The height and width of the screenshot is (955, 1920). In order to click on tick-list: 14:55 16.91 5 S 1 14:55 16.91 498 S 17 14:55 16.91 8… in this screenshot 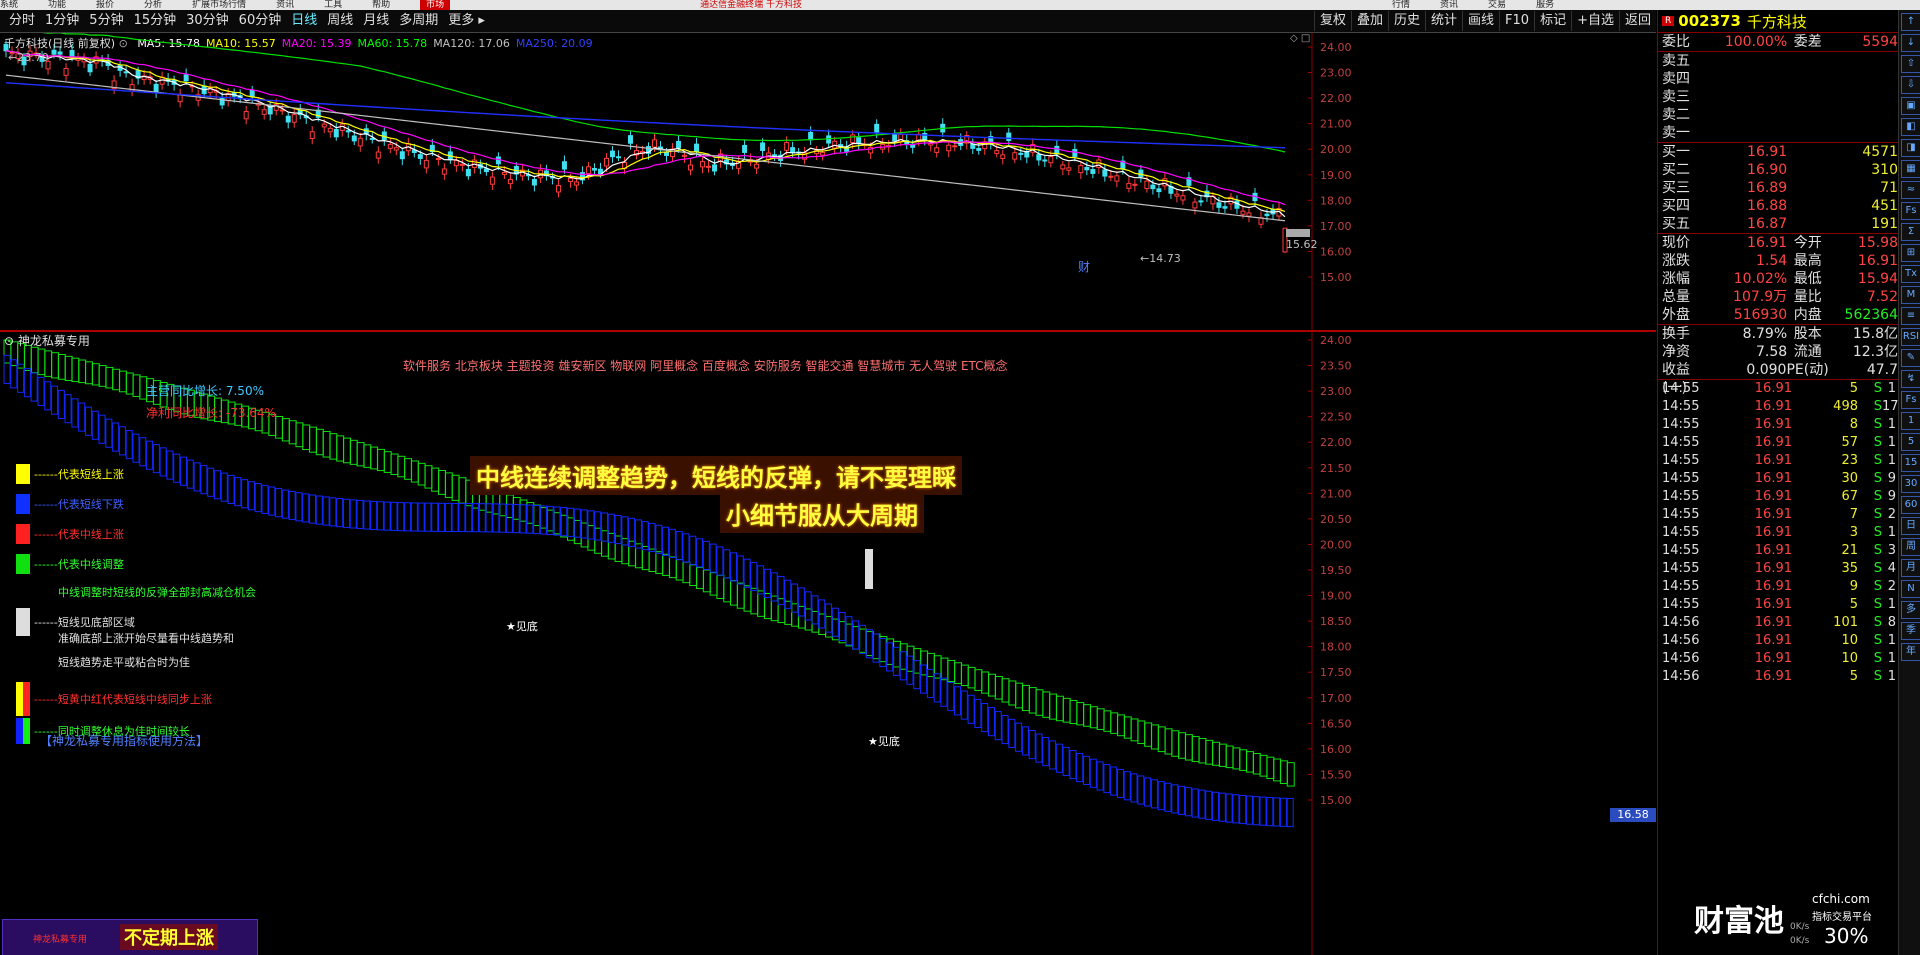, I will do `click(1778, 530)`.